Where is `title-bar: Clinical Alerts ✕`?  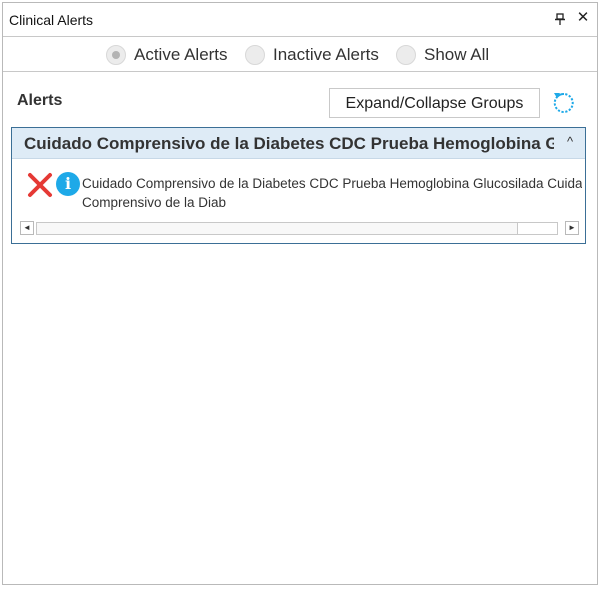
title-bar: Clinical Alerts ✕ is located at coordinates (300, 20).